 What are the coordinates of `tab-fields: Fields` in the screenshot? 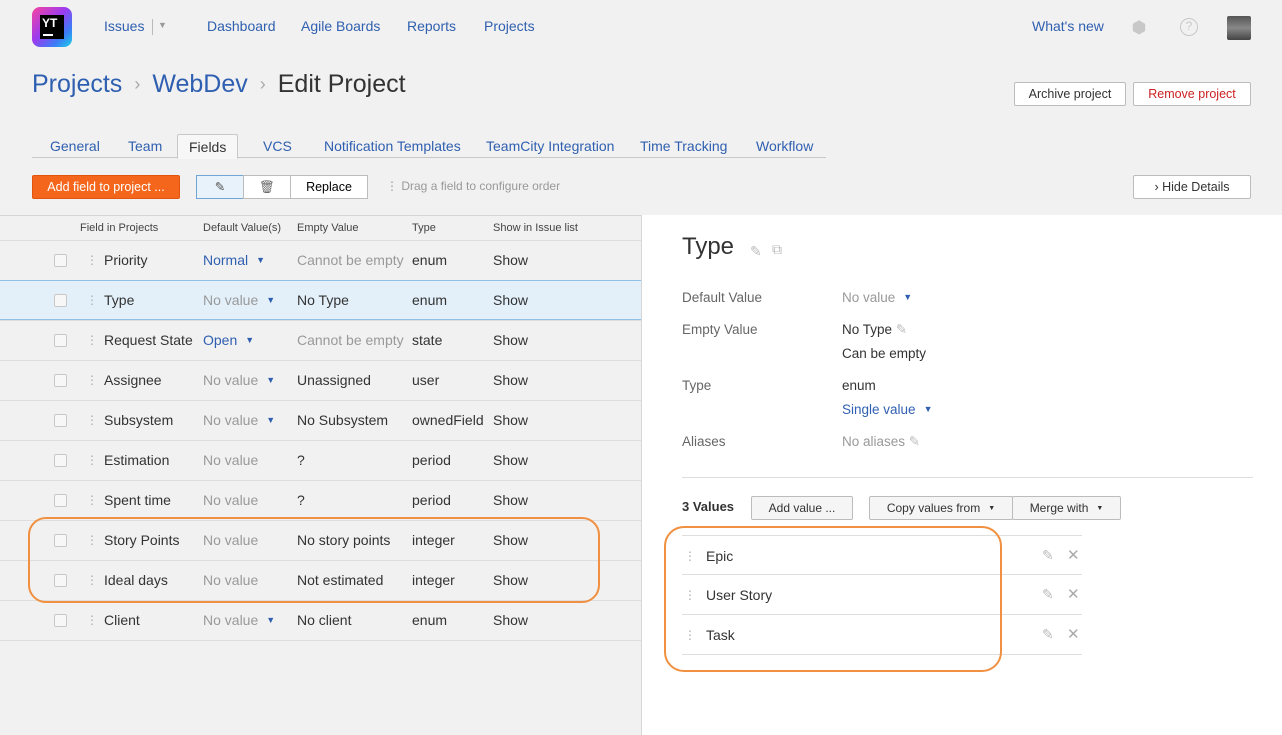 It's located at (208, 146).